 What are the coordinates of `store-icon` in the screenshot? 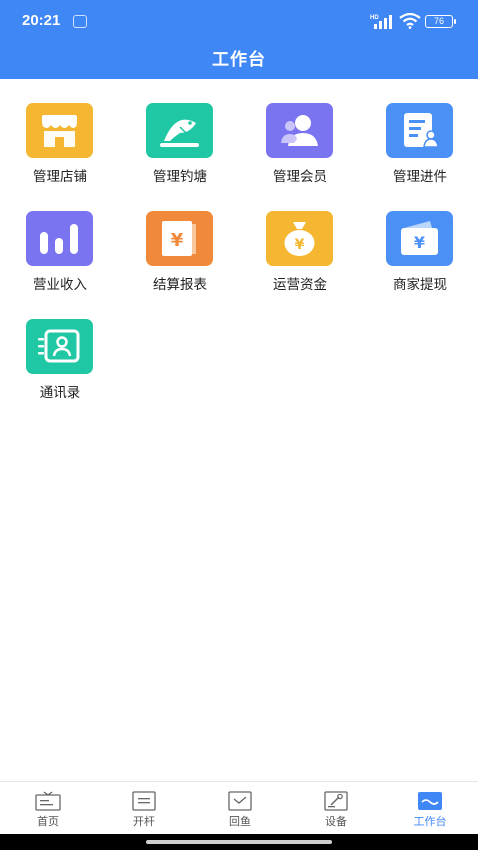 It's located at (59, 130).